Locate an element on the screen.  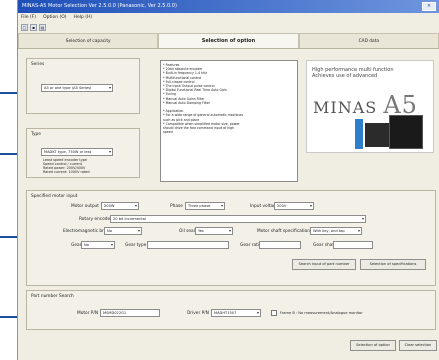
frame-checkbox is located at coordinates (274, 313).